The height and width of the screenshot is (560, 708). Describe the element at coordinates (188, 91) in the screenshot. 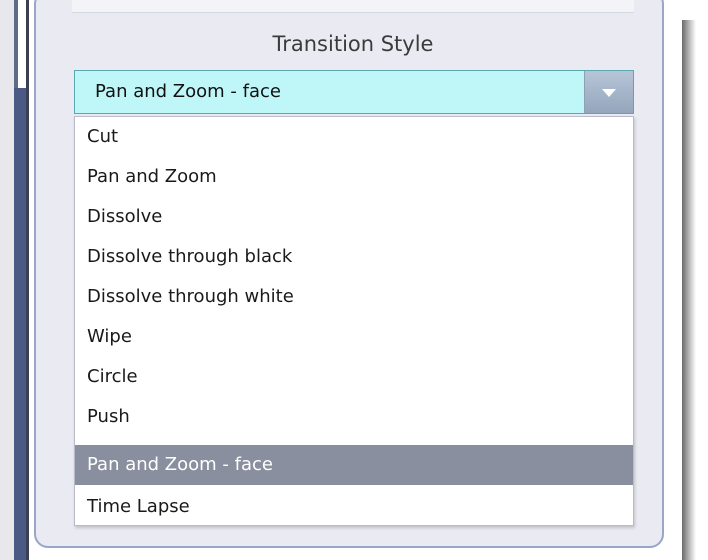

I see `select-current-value: Pan and Zoom - face` at that location.